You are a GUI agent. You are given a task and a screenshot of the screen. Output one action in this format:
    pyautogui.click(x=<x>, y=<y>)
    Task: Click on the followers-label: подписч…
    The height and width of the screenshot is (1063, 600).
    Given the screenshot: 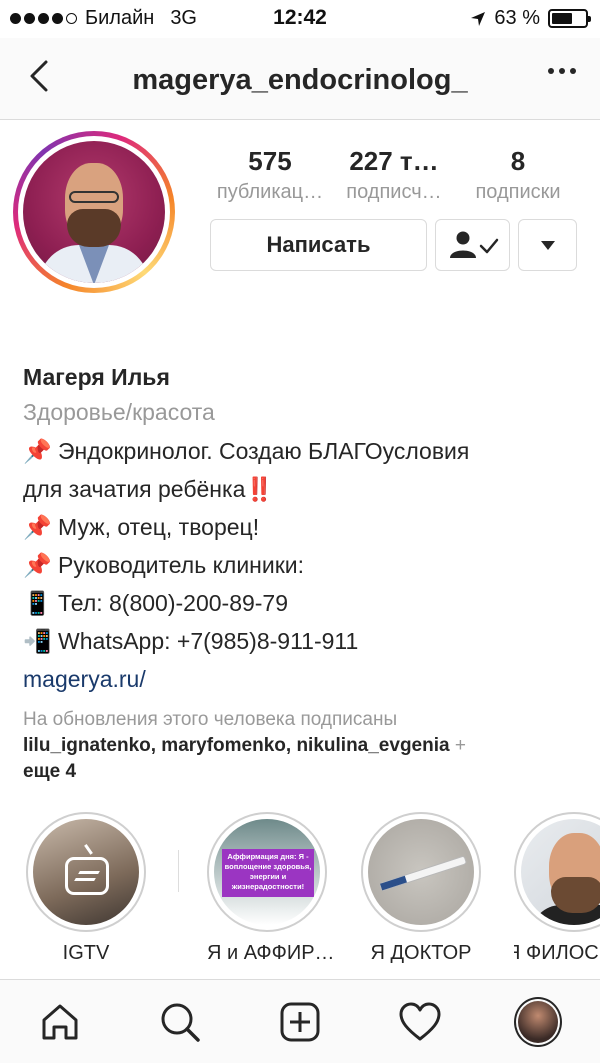 What is the action you would take?
    pyautogui.click(x=394, y=192)
    